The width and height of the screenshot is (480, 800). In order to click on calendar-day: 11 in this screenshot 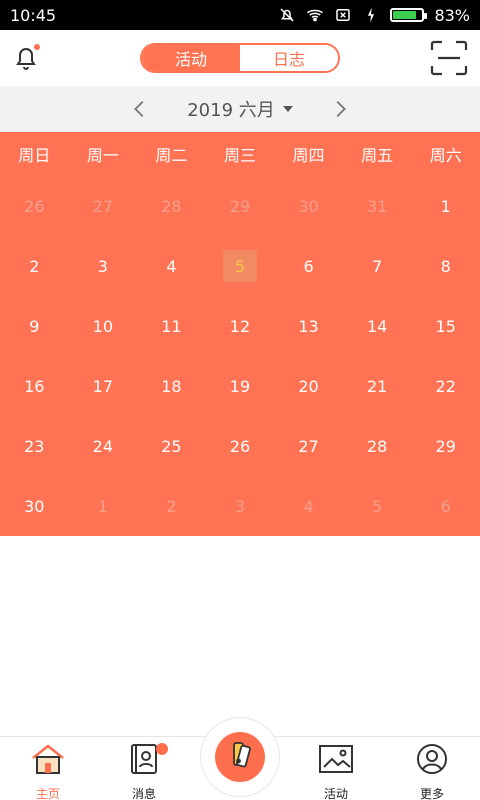, I will do `click(171, 326)`.